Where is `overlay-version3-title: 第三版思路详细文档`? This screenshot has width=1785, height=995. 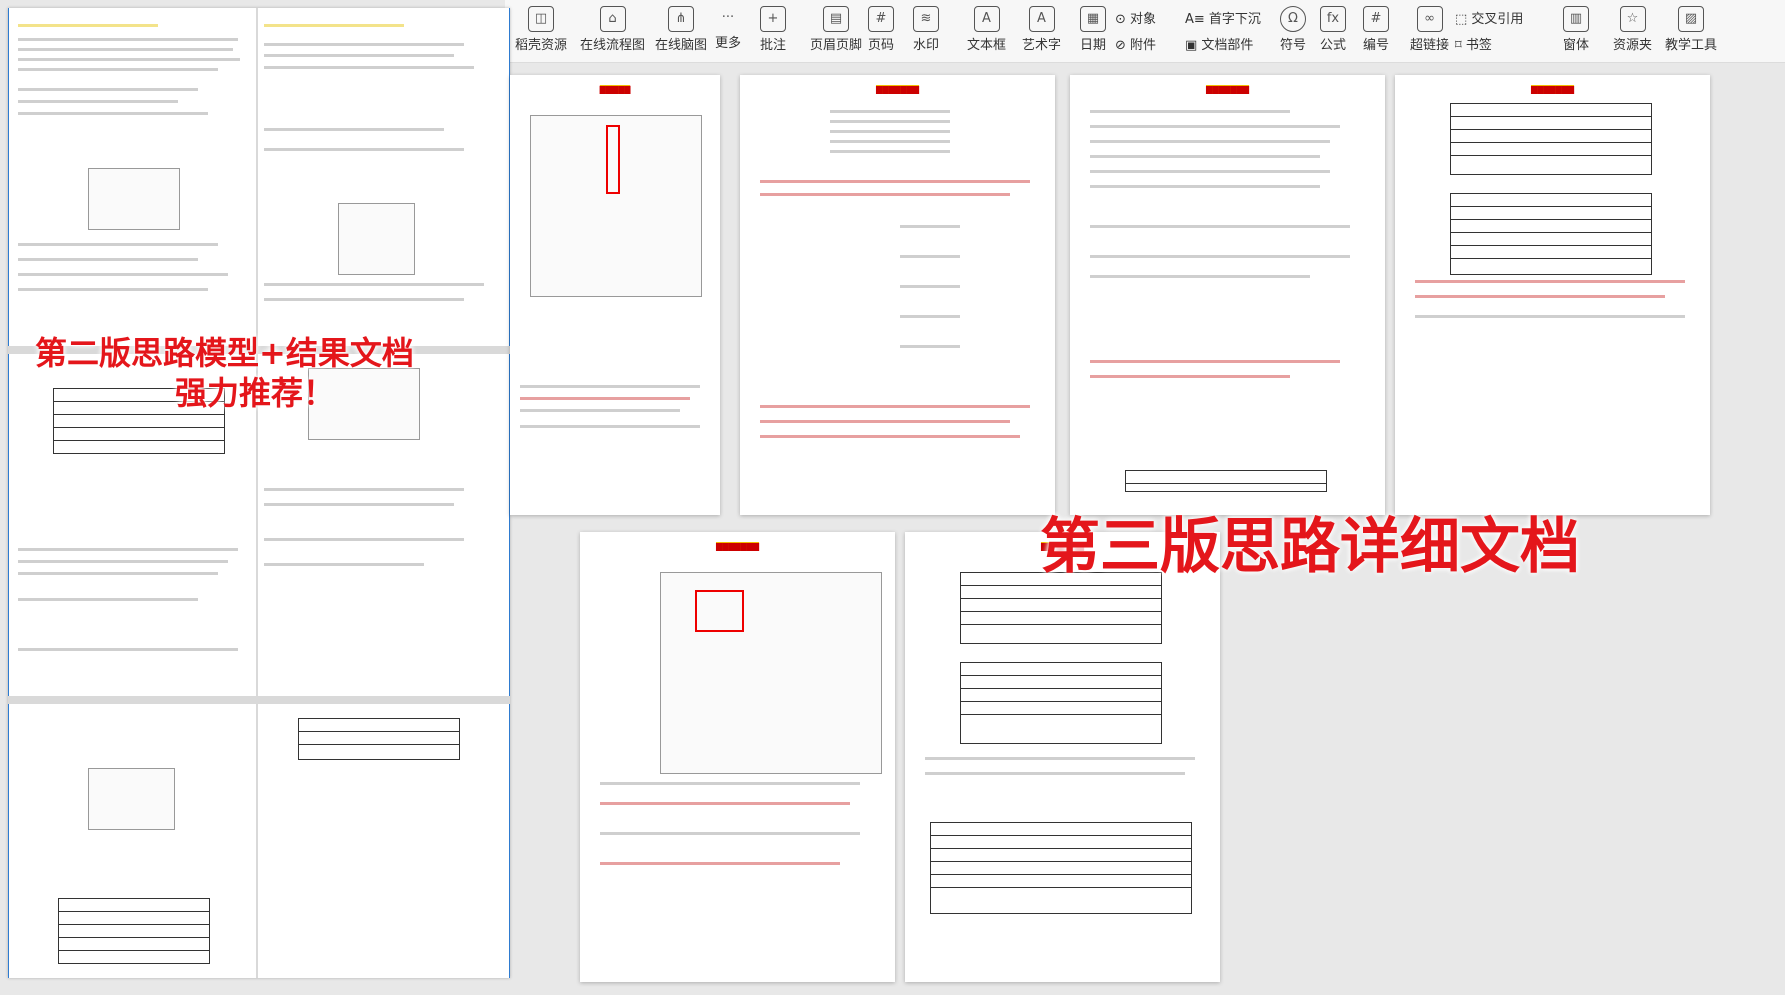
overlay-version3-title: 第三版思路详细文档 is located at coordinates (1310, 547).